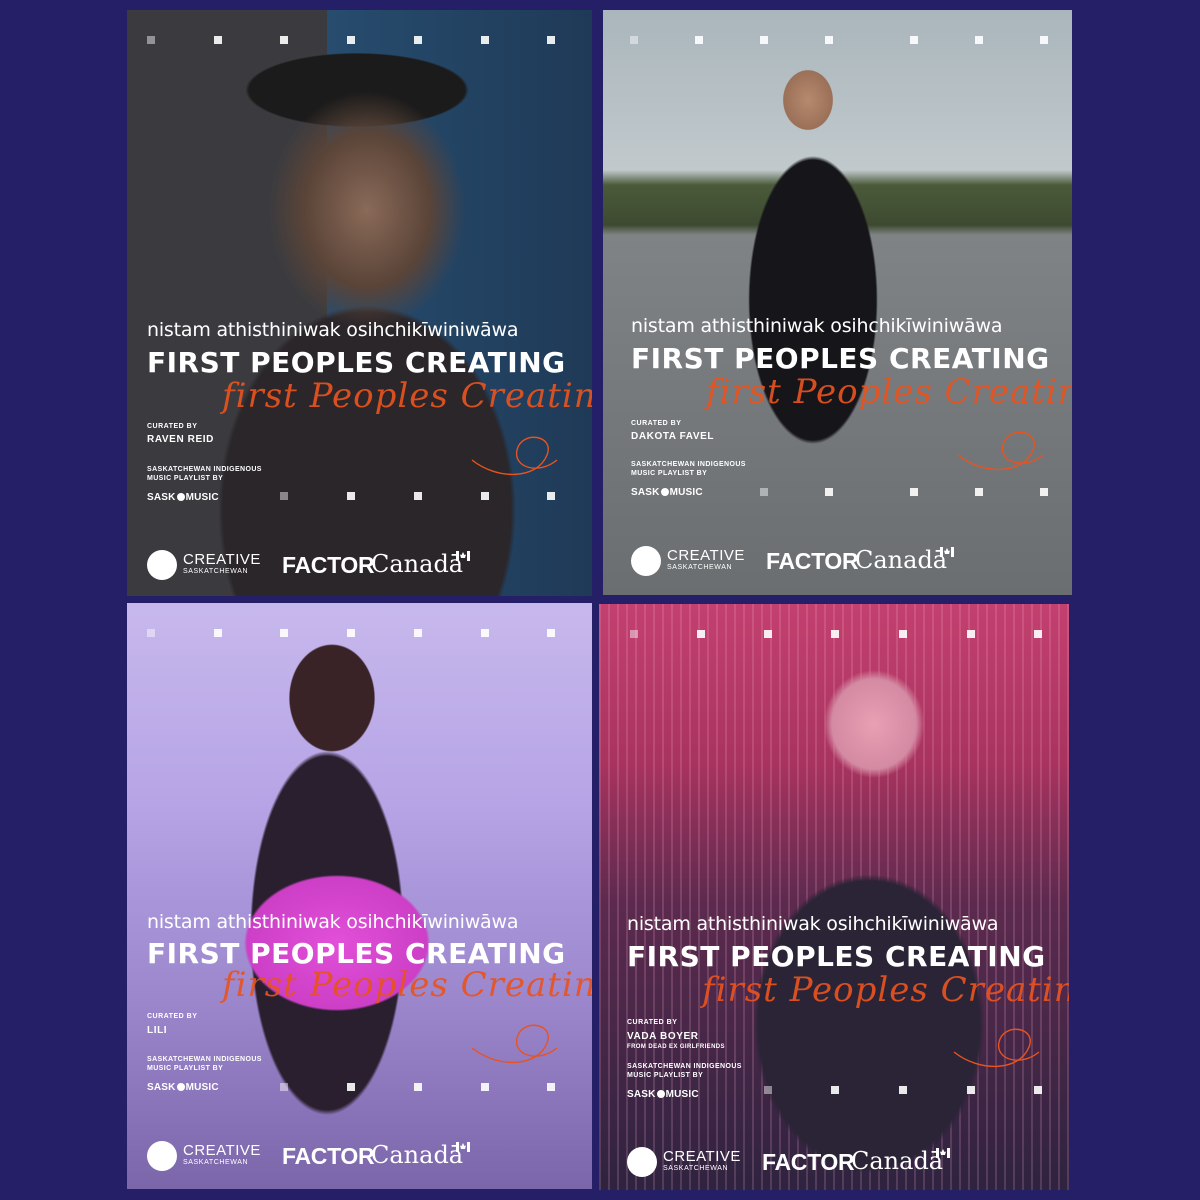  Describe the element at coordinates (673, 436) in the screenshot. I see `curator-name: DAKOTA FAVEL` at that location.